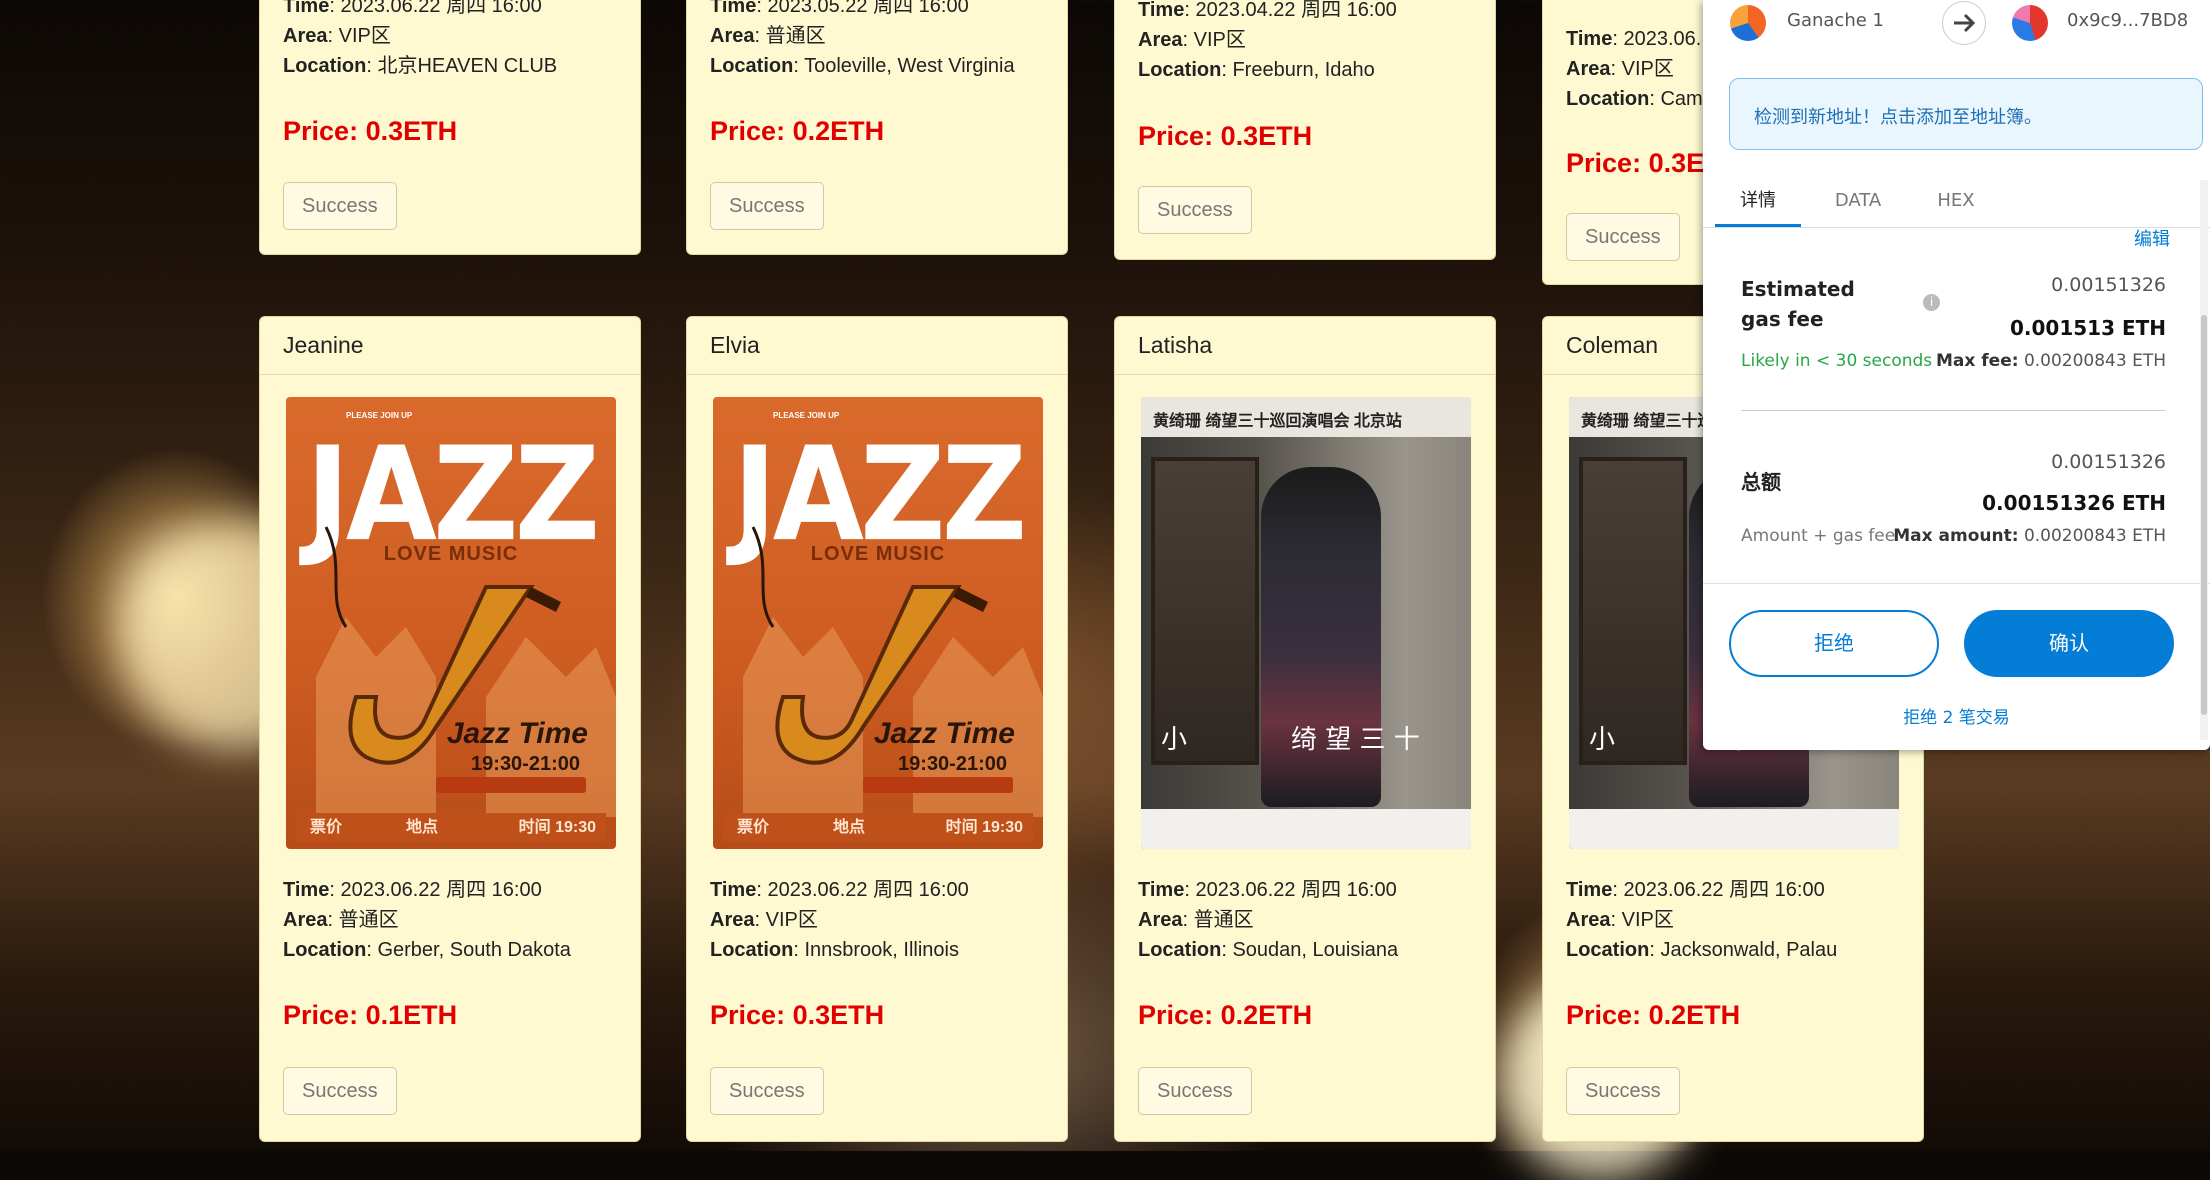 The width and height of the screenshot is (2210, 1180). Describe the element at coordinates (2127, 20) in the screenshot. I see `recipient-address: 0x9c9...7BD8` at that location.